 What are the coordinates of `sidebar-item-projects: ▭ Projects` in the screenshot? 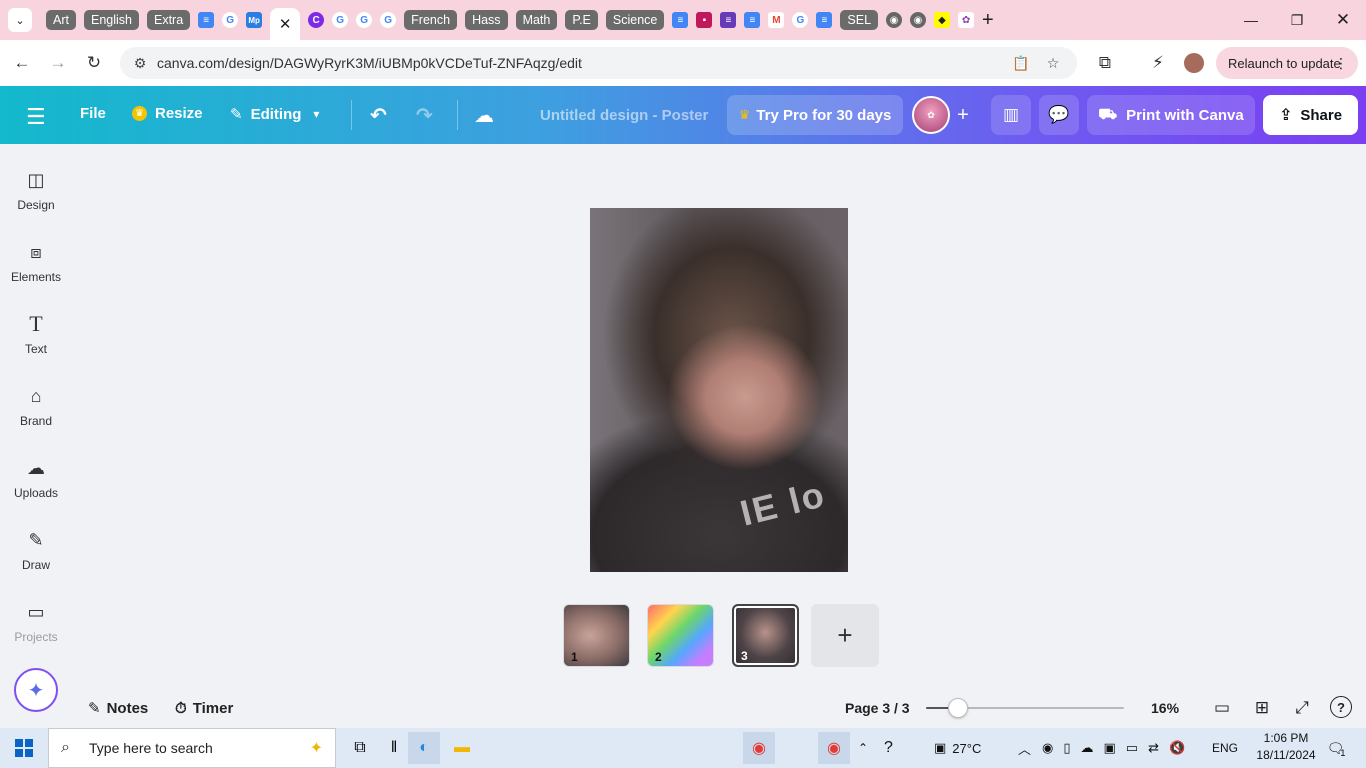 It's located at (36, 630).